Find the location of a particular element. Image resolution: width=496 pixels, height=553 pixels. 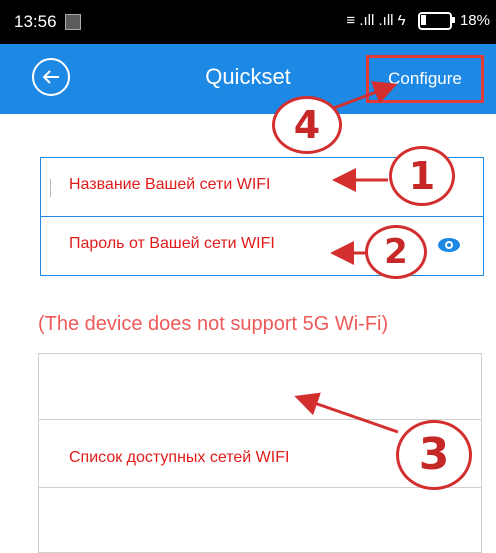

status-bar: 13:56 ≡ .ıll .ıll ϟ 18% is located at coordinates (248, 22).